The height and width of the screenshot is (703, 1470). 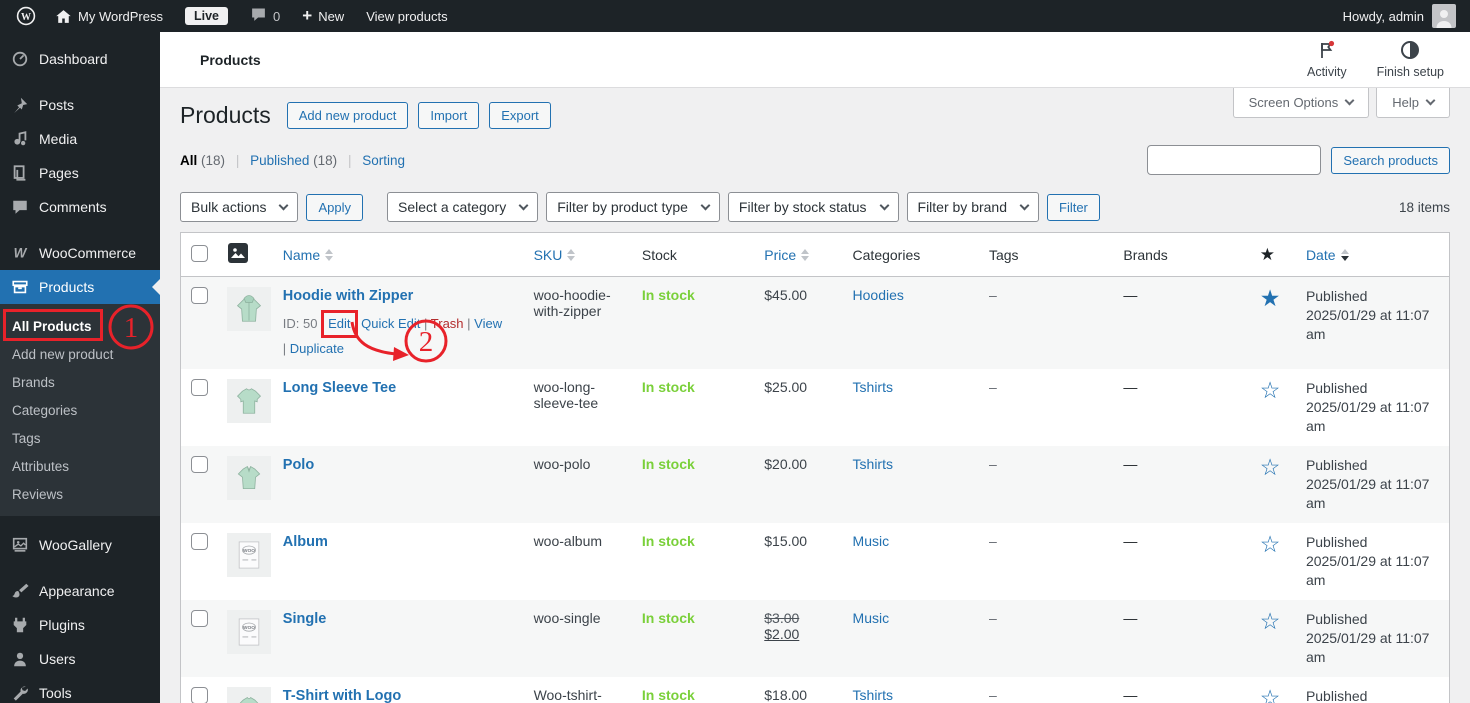 What do you see at coordinates (80, 207) in the screenshot?
I see `sidebar-item-comments: Comments` at bounding box center [80, 207].